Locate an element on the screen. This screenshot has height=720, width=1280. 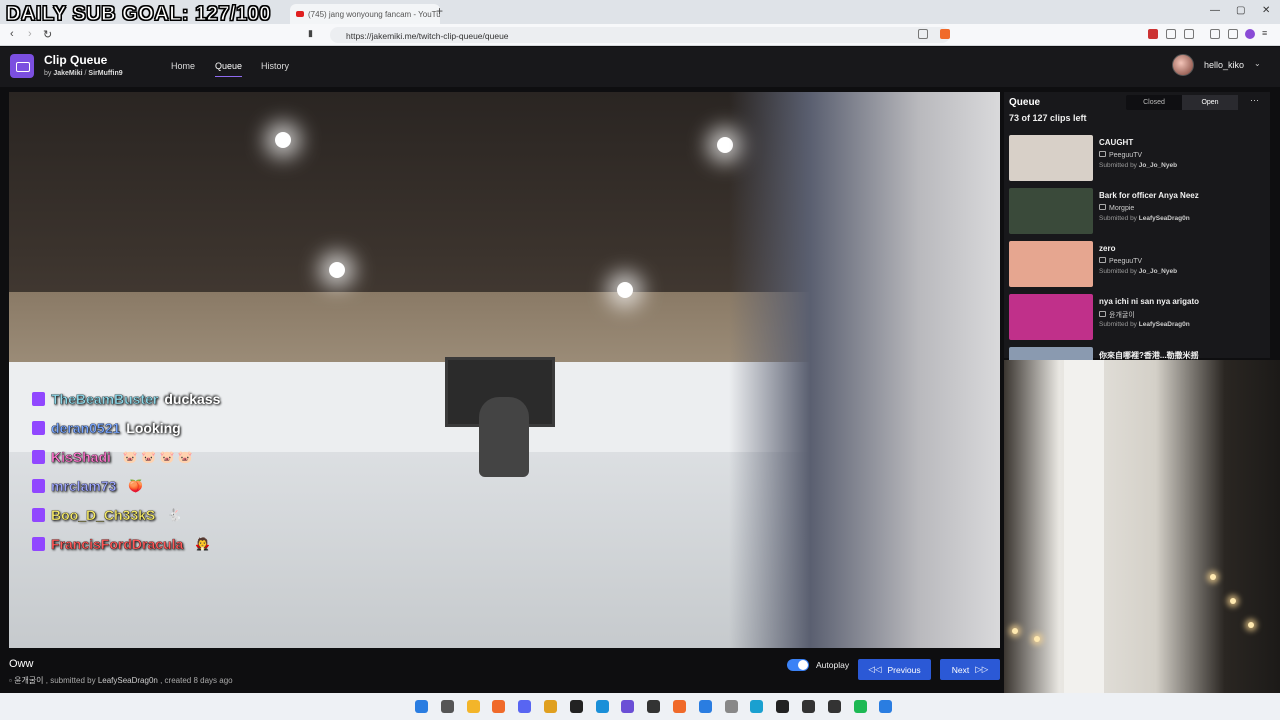
notepad-icon is located at coordinates (705, 706).